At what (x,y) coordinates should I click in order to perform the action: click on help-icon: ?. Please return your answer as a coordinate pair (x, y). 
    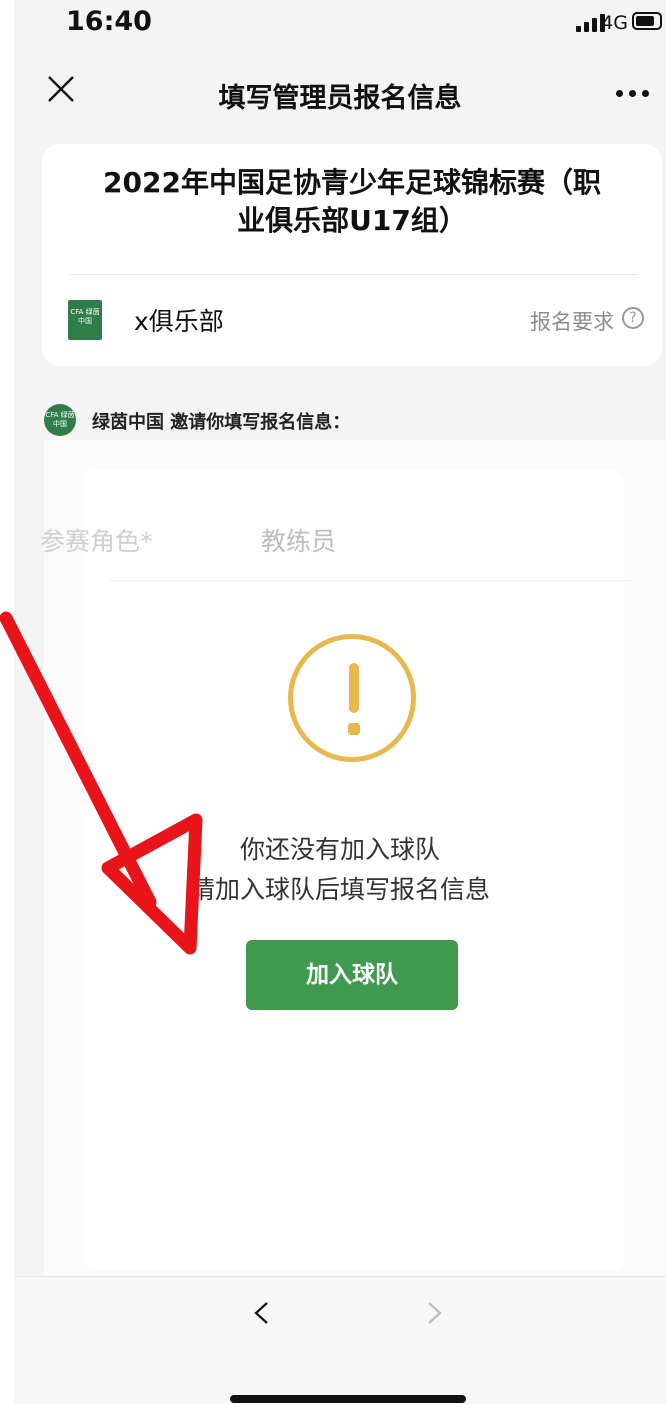
    Looking at the image, I should click on (633, 318).